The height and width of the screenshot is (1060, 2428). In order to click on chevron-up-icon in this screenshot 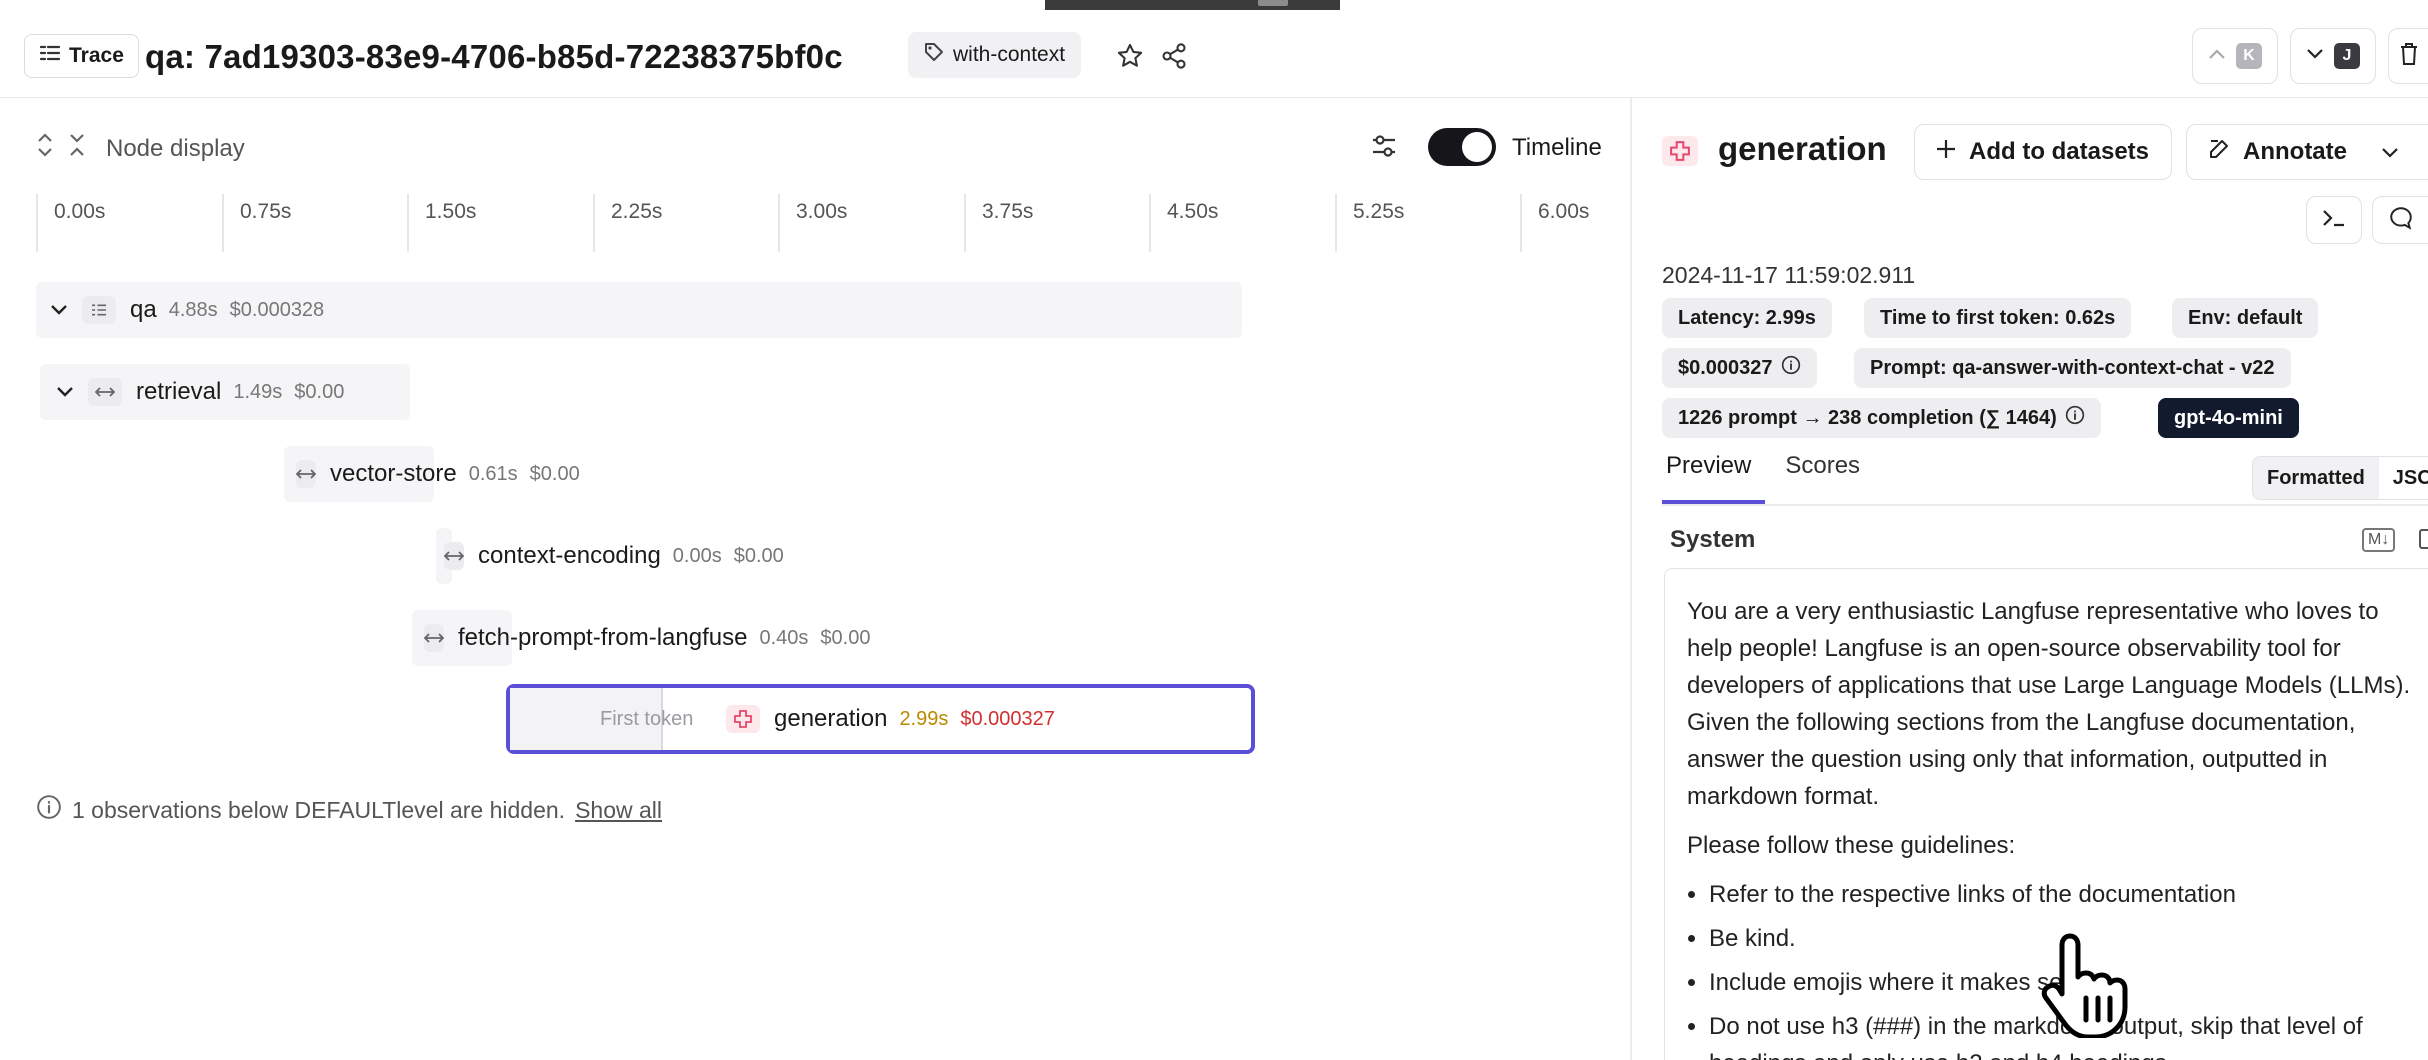, I will do `click(2217, 56)`.